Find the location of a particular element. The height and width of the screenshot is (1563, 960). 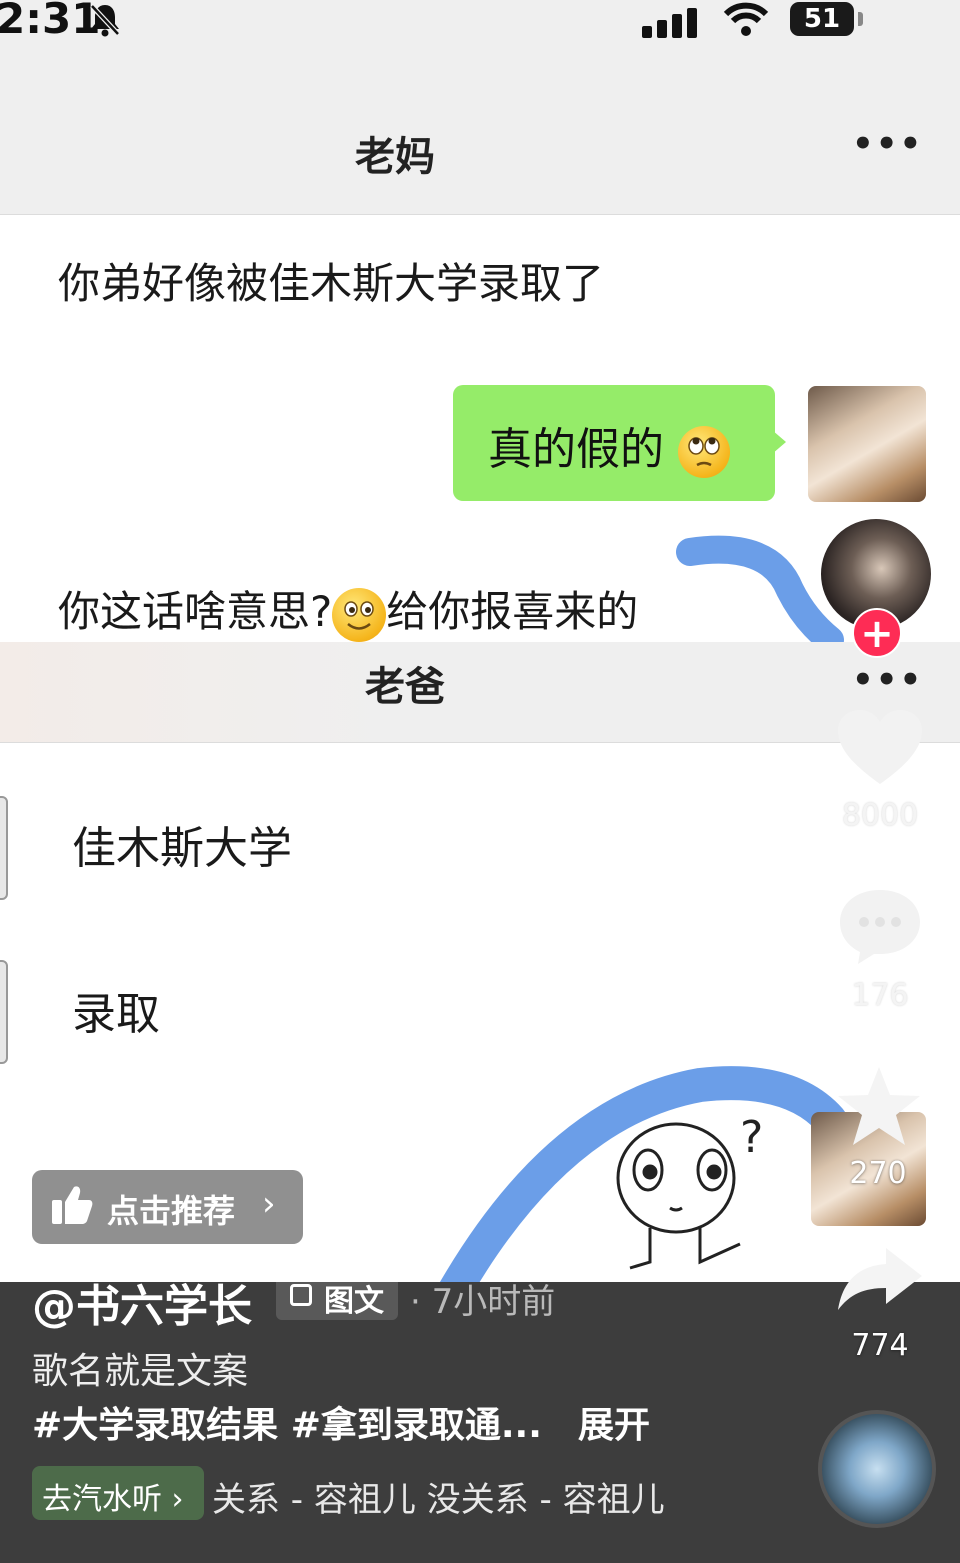

star-icon is located at coordinates (879, 1109).